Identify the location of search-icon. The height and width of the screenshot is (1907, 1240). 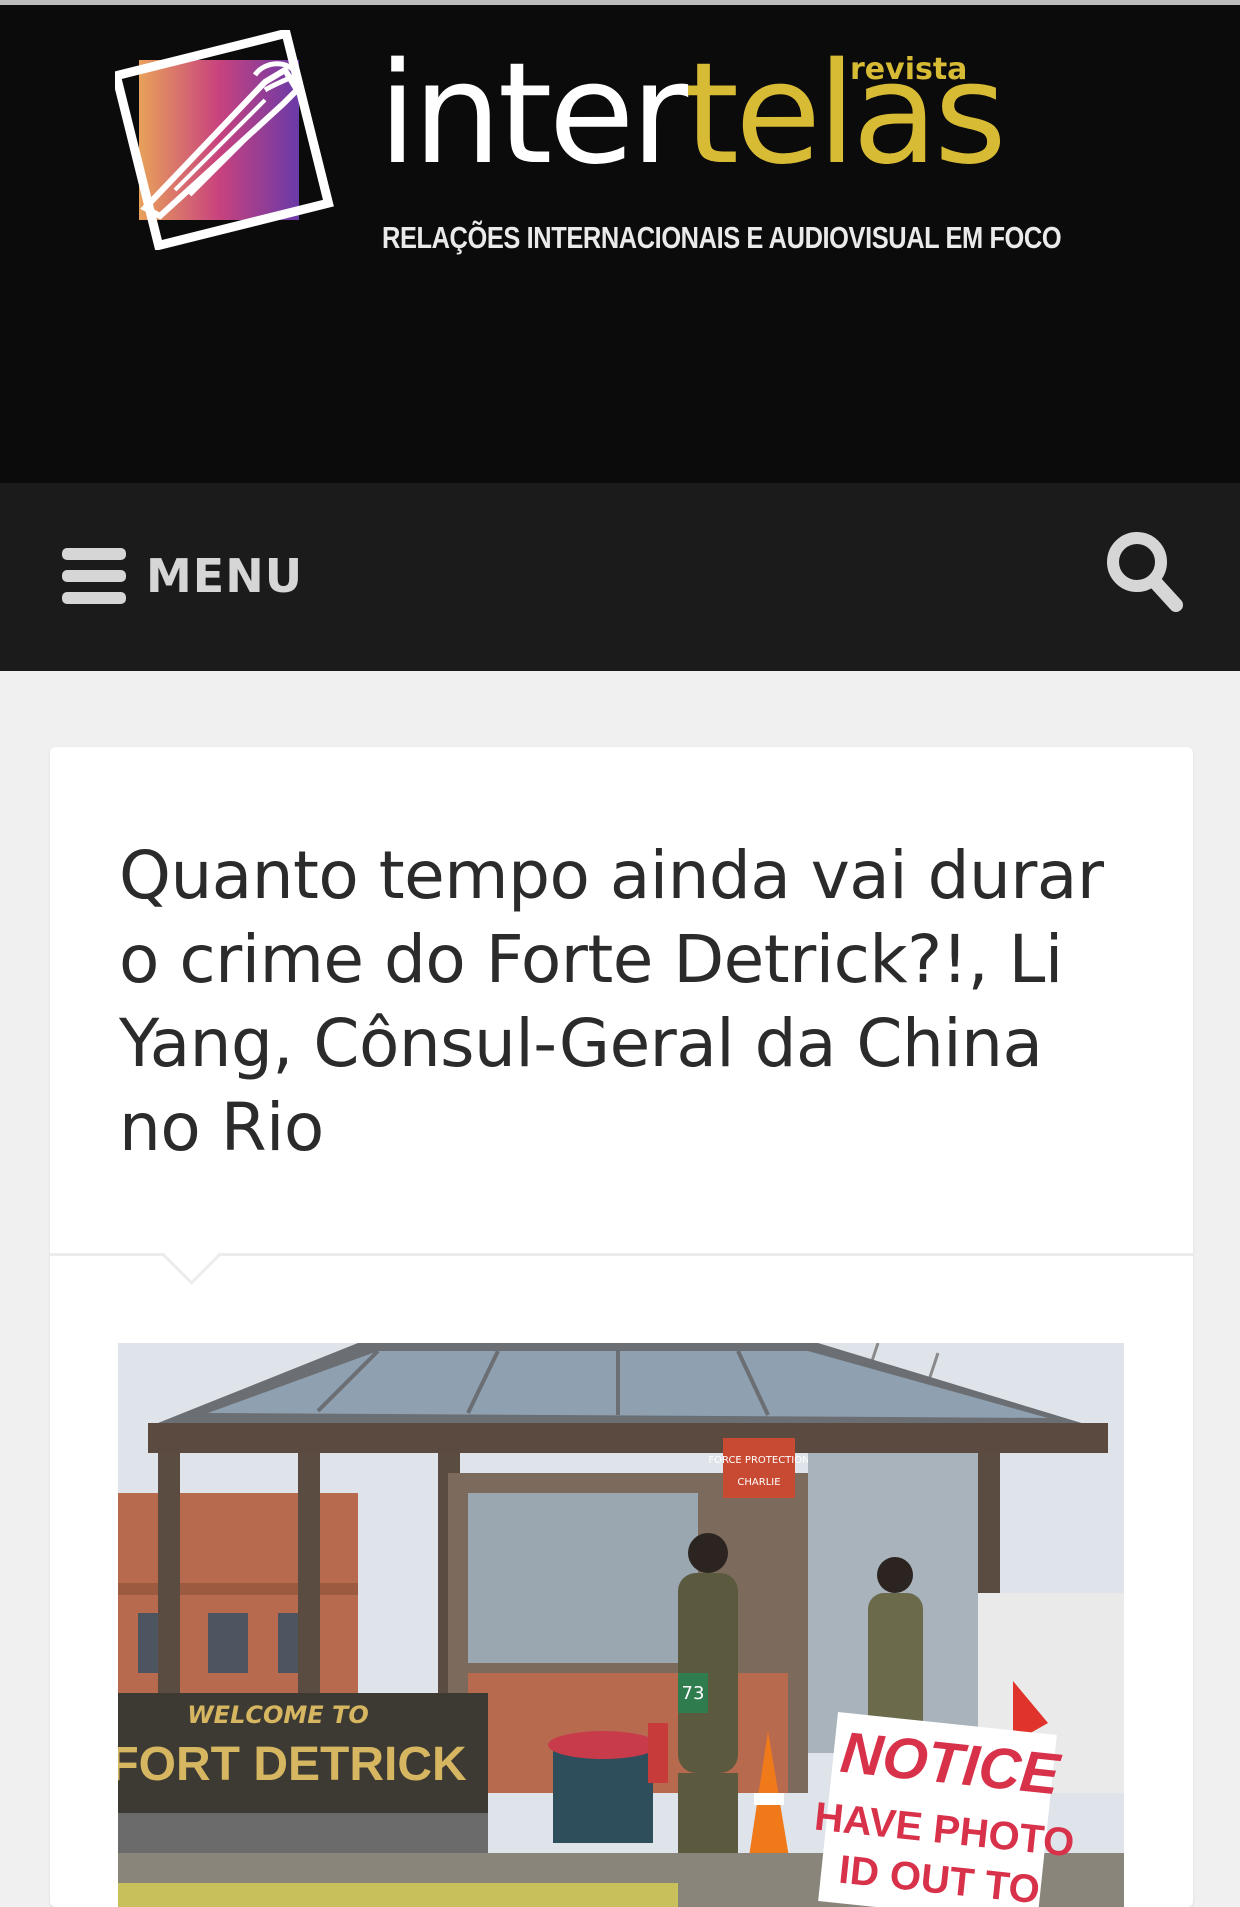
(1145, 572).